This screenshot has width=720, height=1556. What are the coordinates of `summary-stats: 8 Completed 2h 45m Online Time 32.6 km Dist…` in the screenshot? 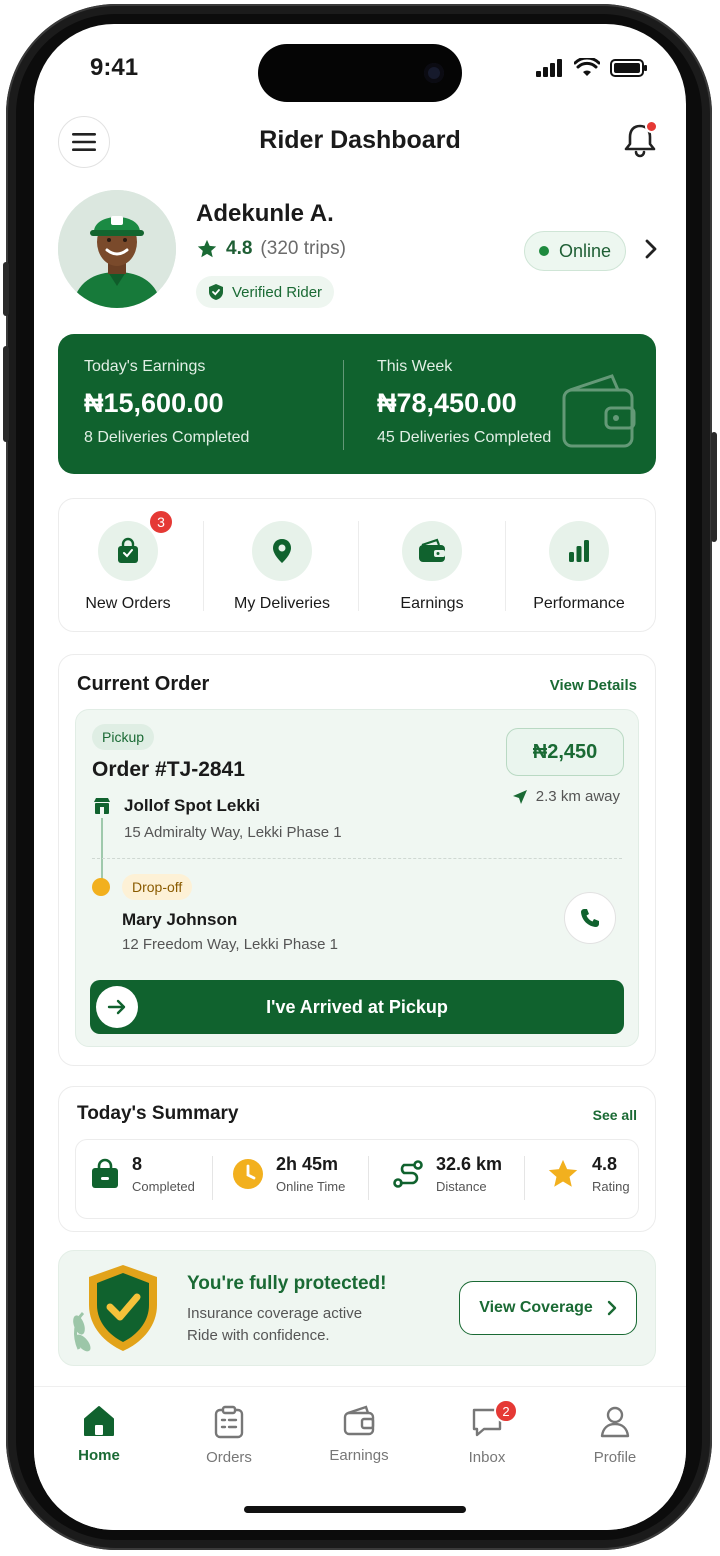 It's located at (357, 1179).